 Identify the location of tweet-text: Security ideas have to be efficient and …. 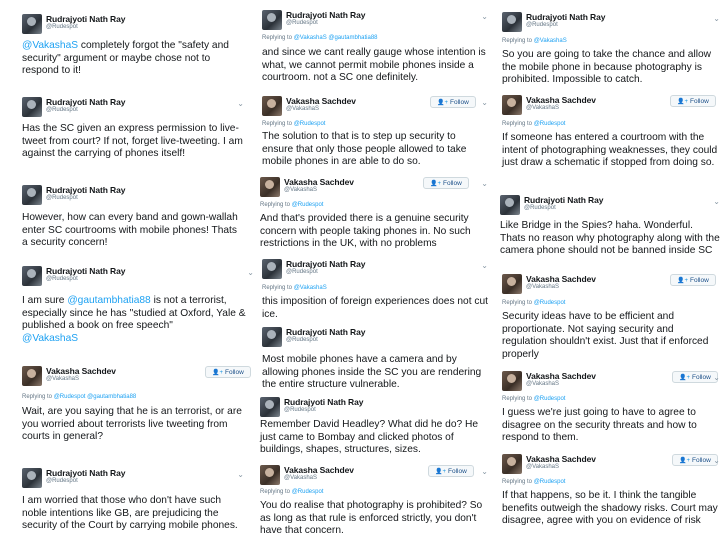
(605, 335).